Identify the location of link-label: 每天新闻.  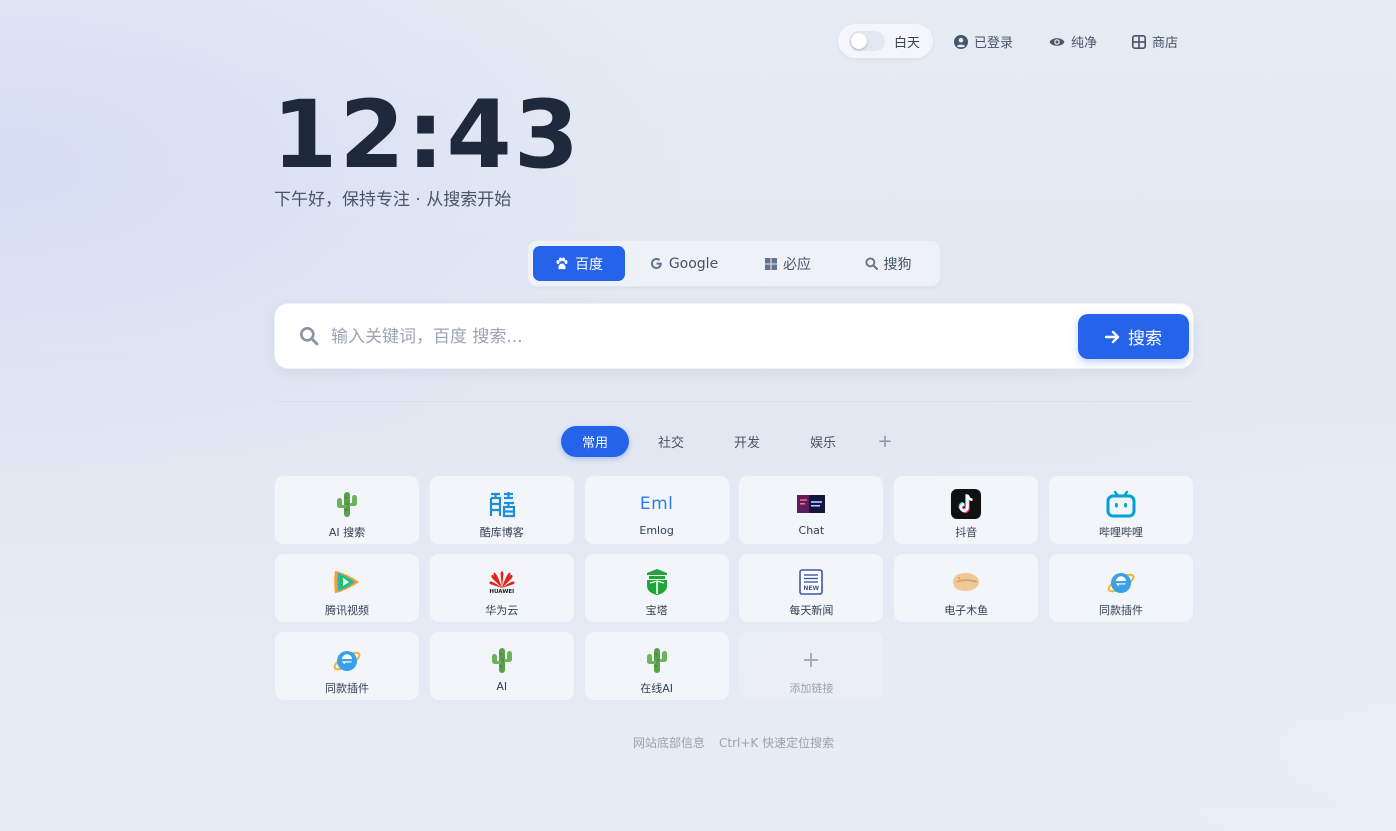
(811, 610).